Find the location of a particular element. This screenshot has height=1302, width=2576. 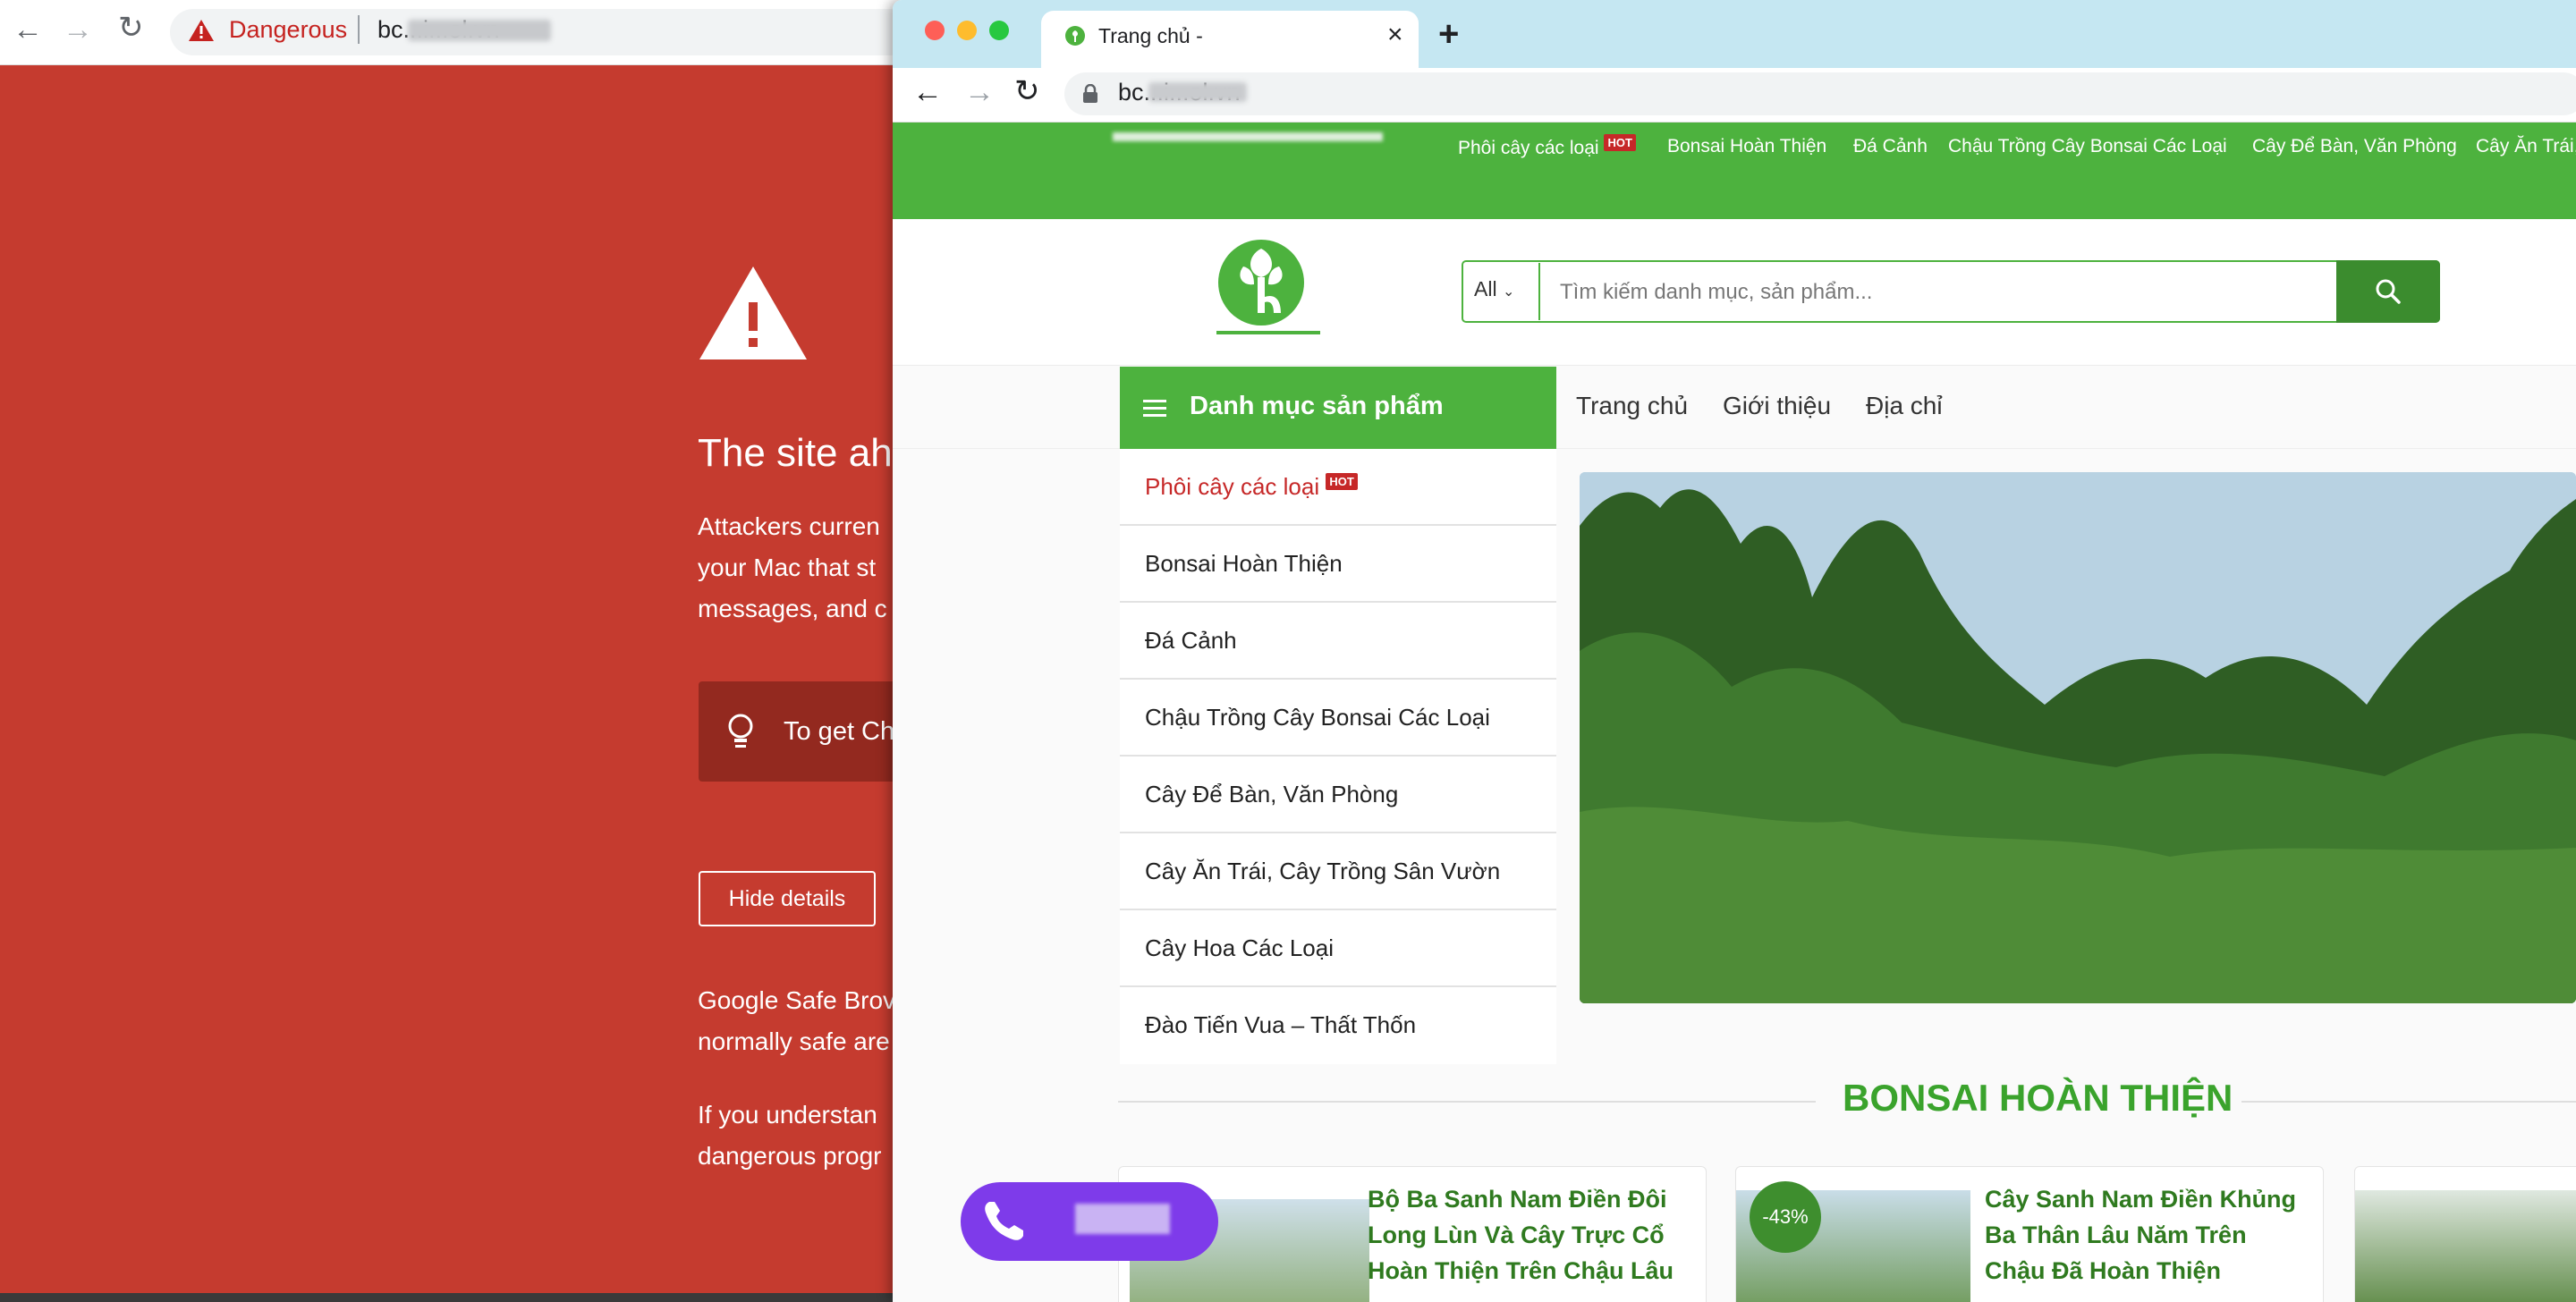

zoom-window-button is located at coordinates (999, 30).